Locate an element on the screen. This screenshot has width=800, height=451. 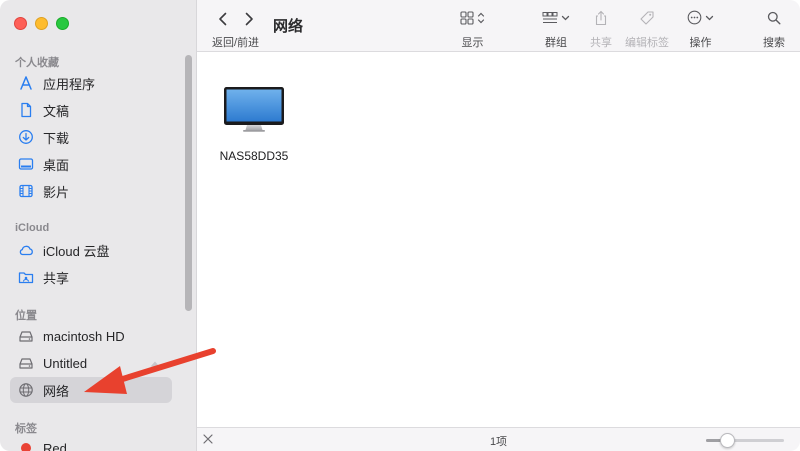
sidebar-item-label: 文稿 is located at coordinates (56, 111).